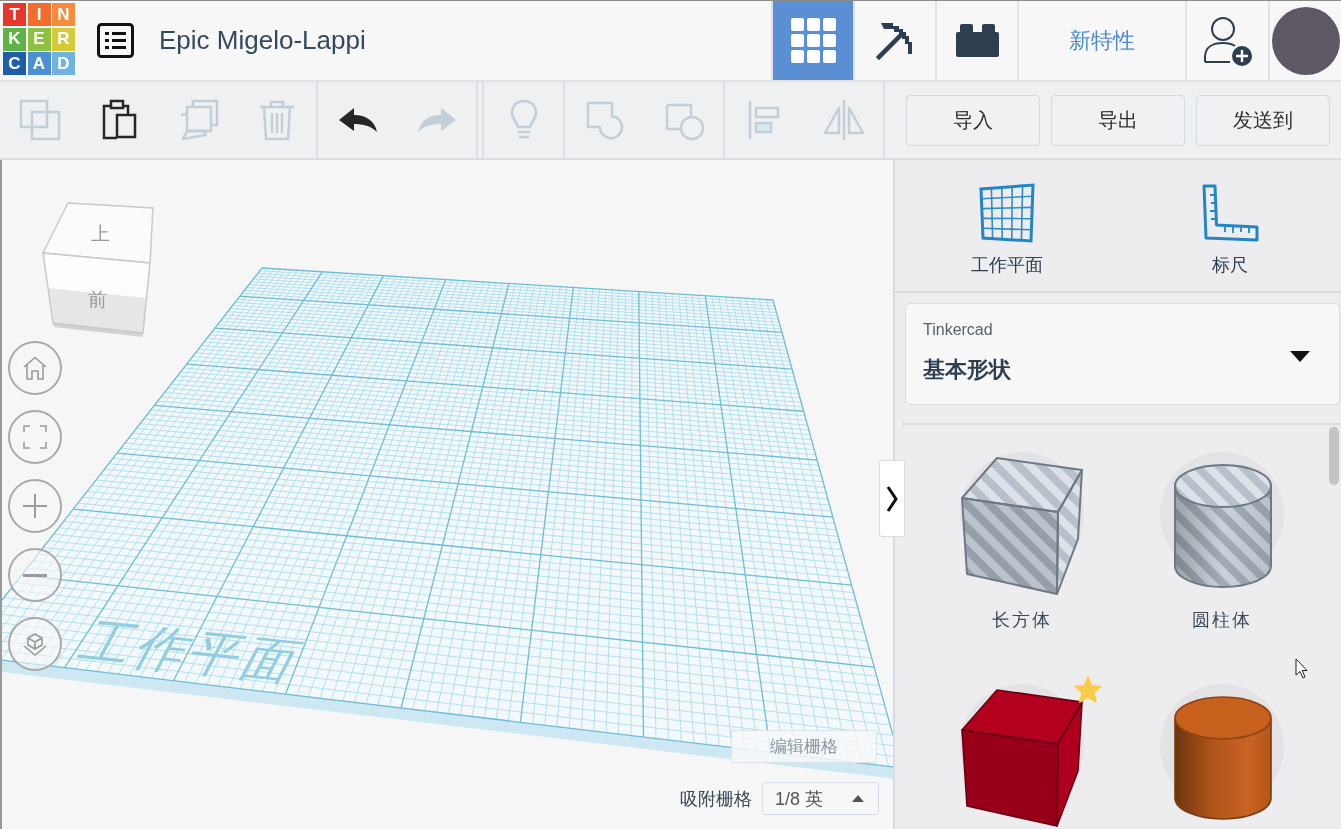  What do you see at coordinates (1227, 40) in the screenshot?
I see `add-user-icon` at bounding box center [1227, 40].